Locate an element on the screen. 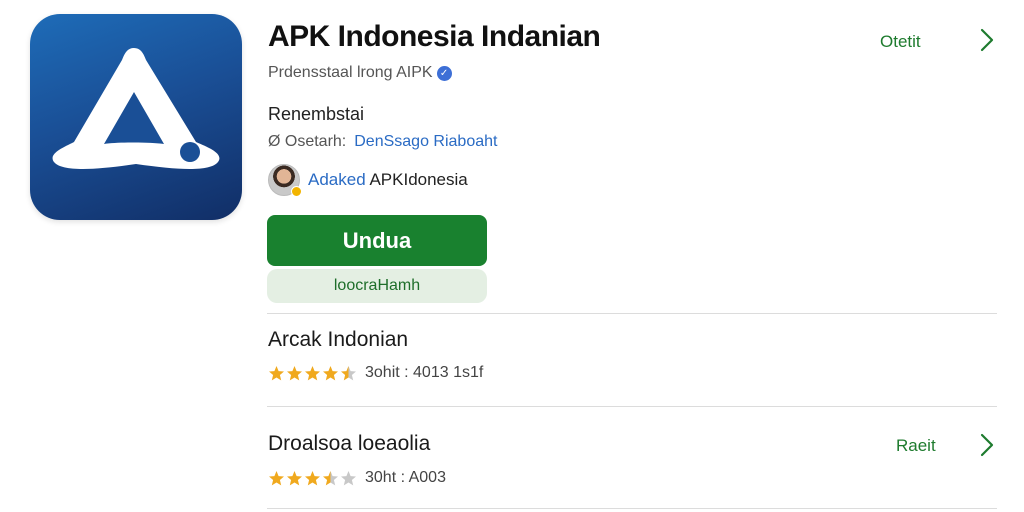 This screenshot has width=1024, height=512. app-title: APK Indonesia Indanian is located at coordinates (434, 36).